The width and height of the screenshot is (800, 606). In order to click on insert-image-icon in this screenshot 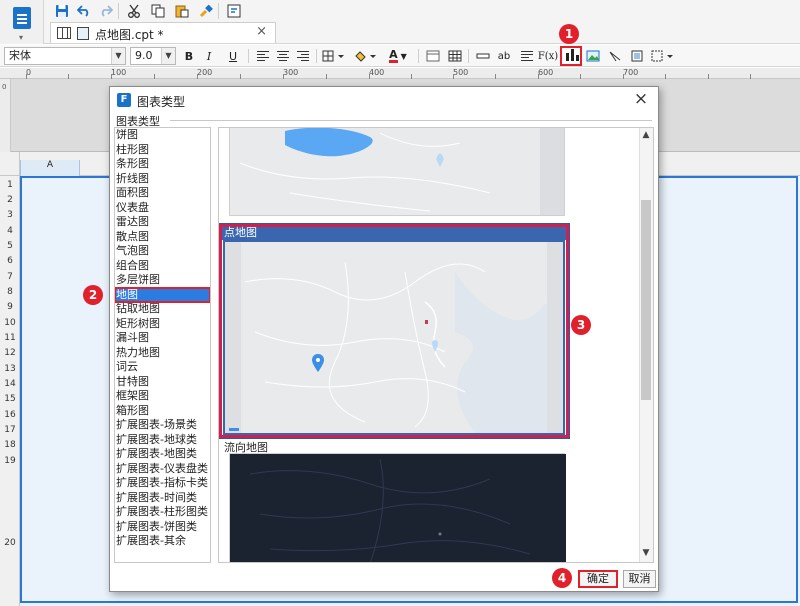, I will do `click(593, 56)`.